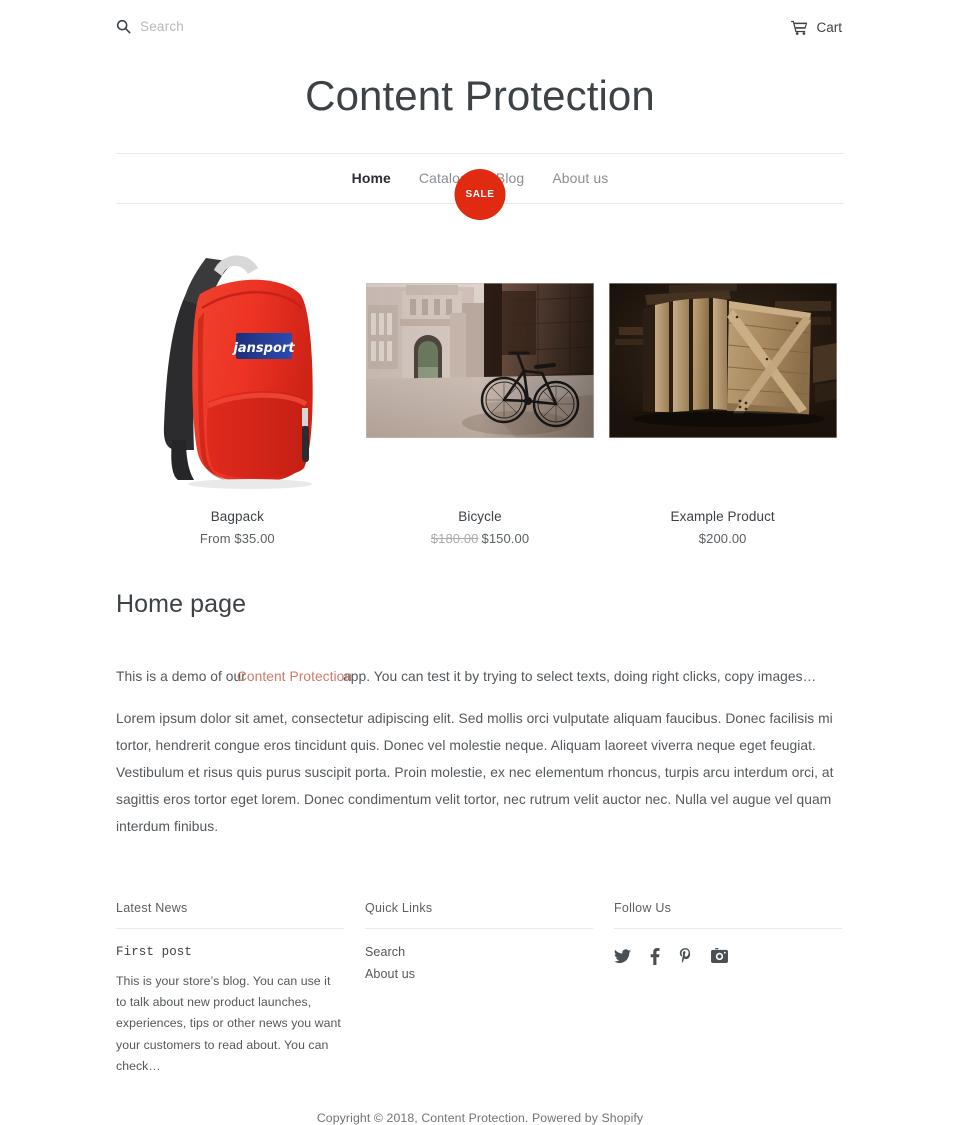  I want to click on product-card-example-product: Example Product $200.00, so click(722, 386).